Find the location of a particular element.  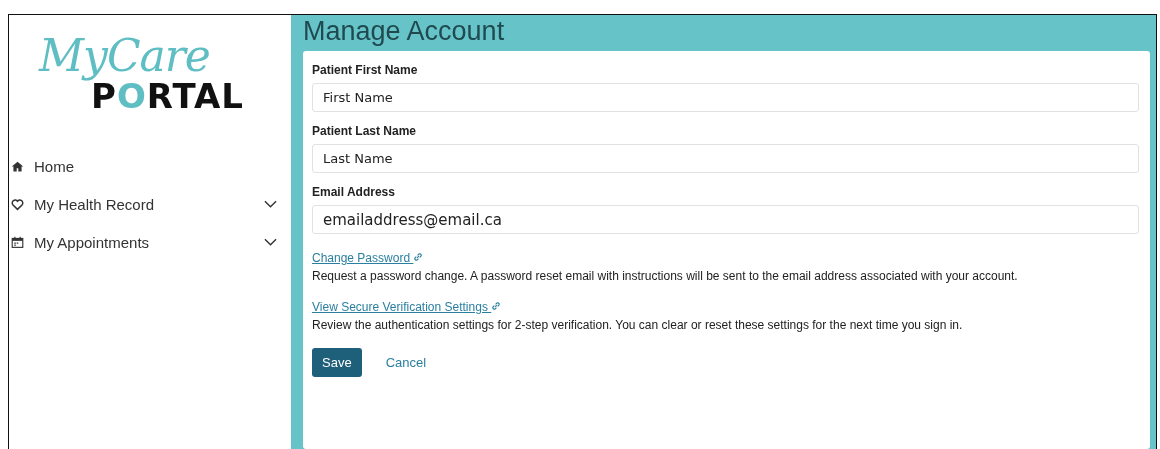

page-title: Manage Account is located at coordinates (404, 31).